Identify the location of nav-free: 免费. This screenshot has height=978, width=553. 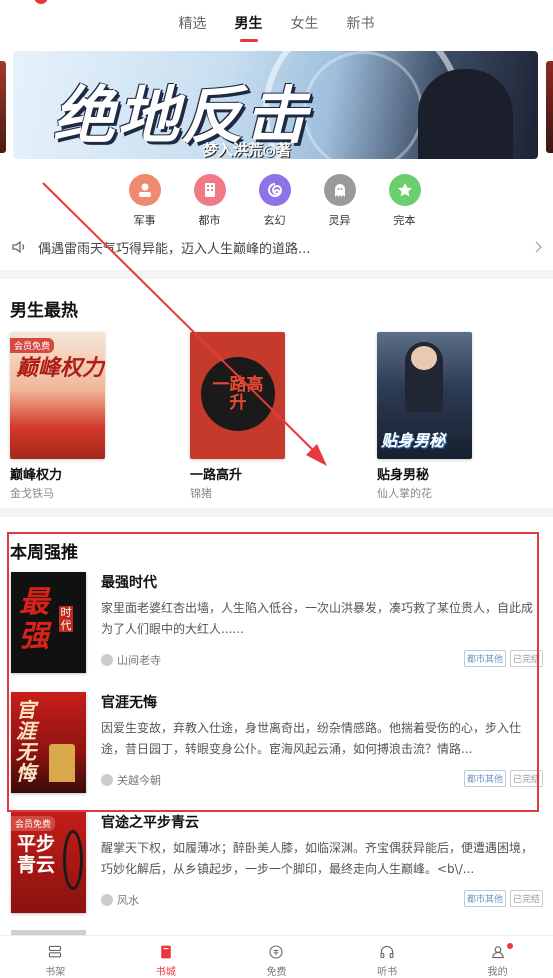
(276, 957).